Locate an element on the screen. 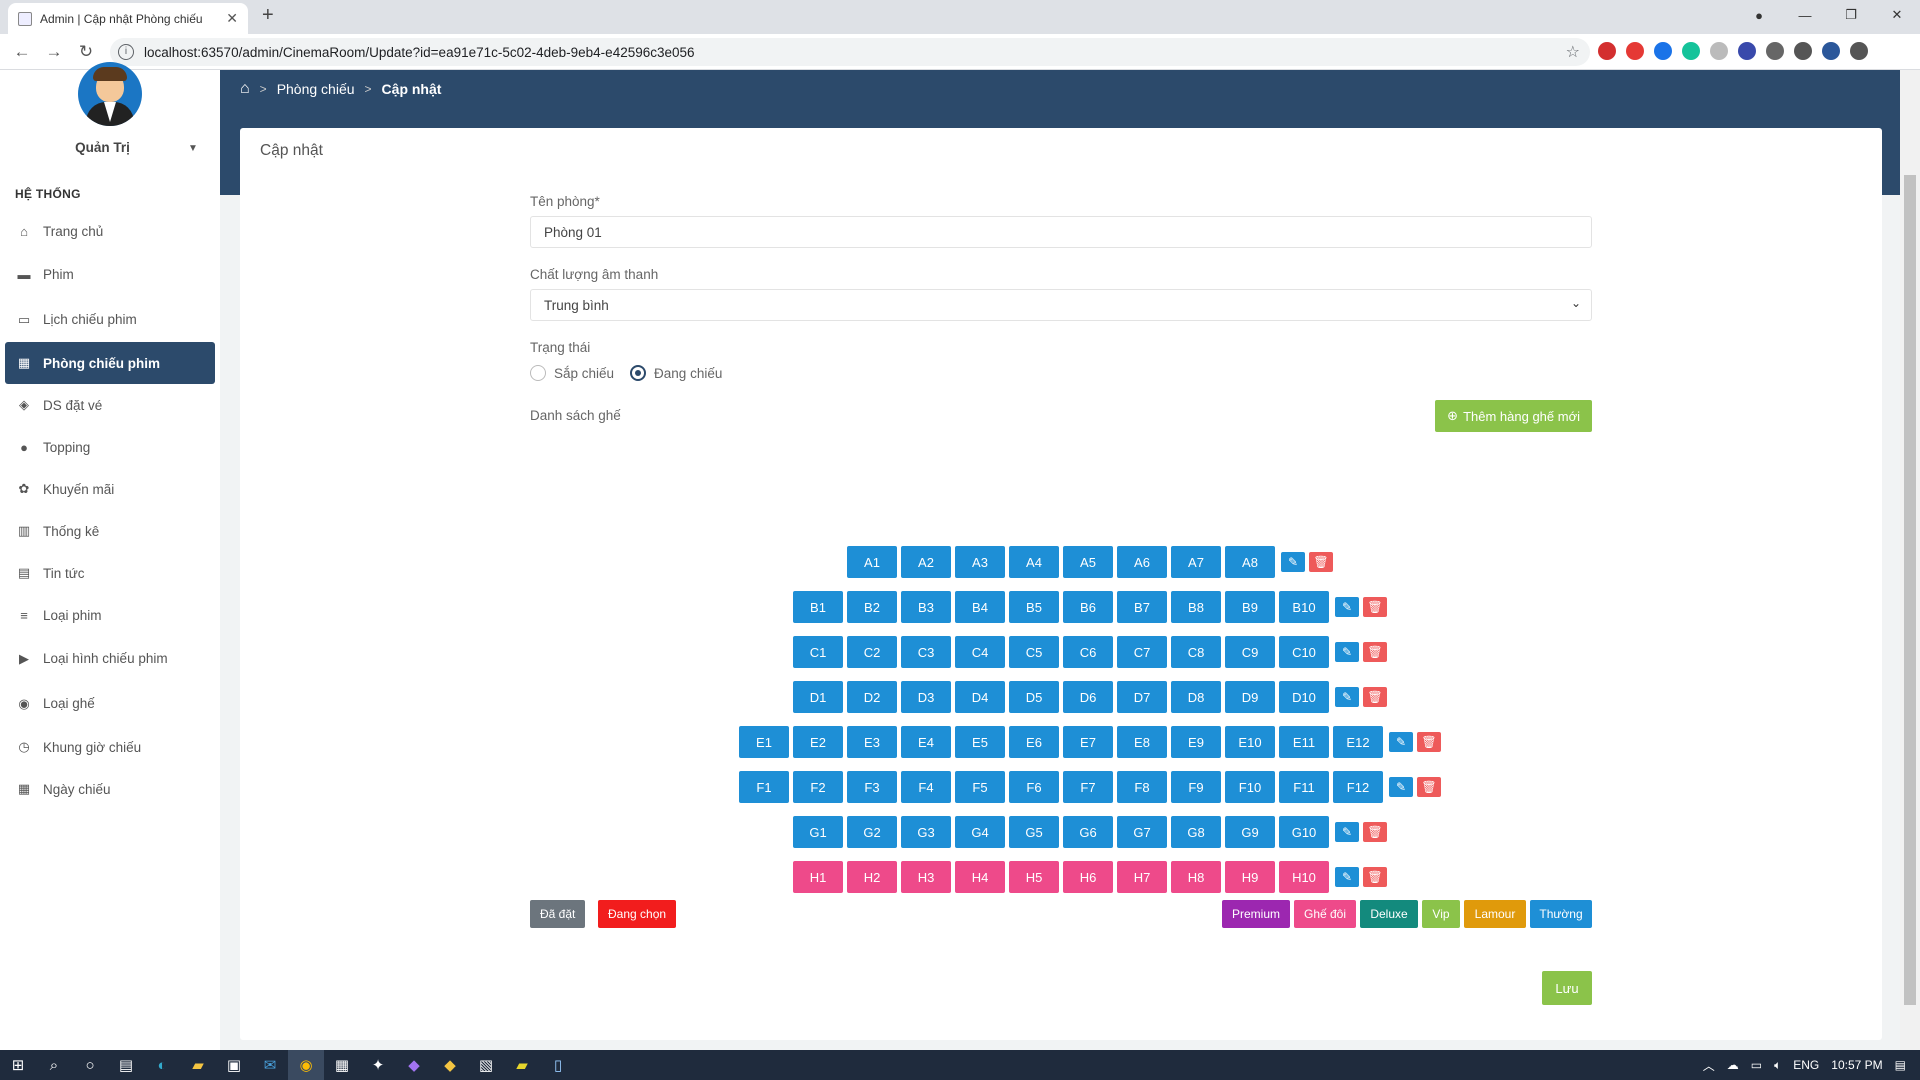 This screenshot has height=1080, width=1920. delete-row-D-trash-icon: 🗑︎ is located at coordinates (1375, 697).